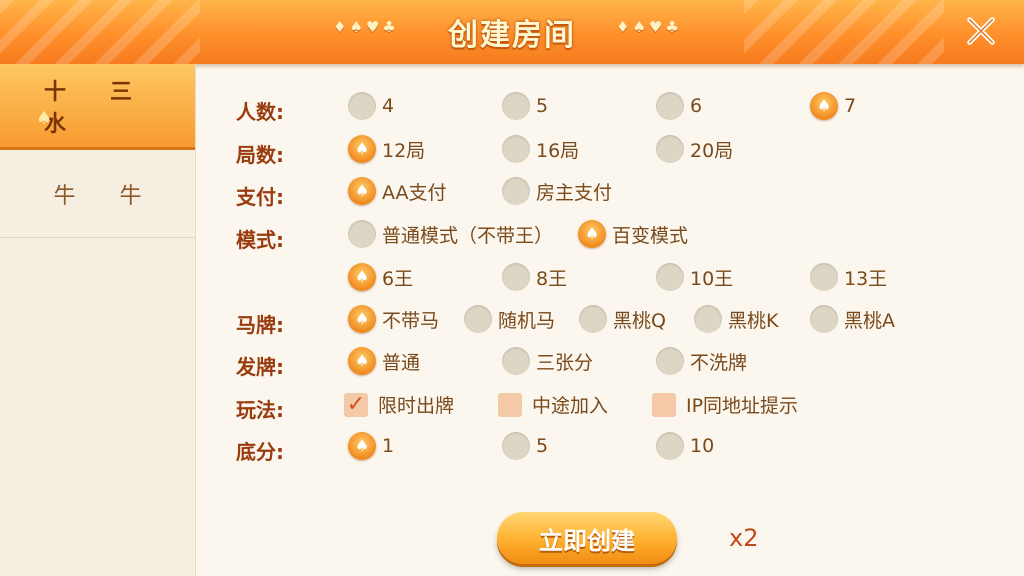 This screenshot has width=1024, height=576. What do you see at coordinates (712, 278) in the screenshot?
I see `option-label: 10王` at bounding box center [712, 278].